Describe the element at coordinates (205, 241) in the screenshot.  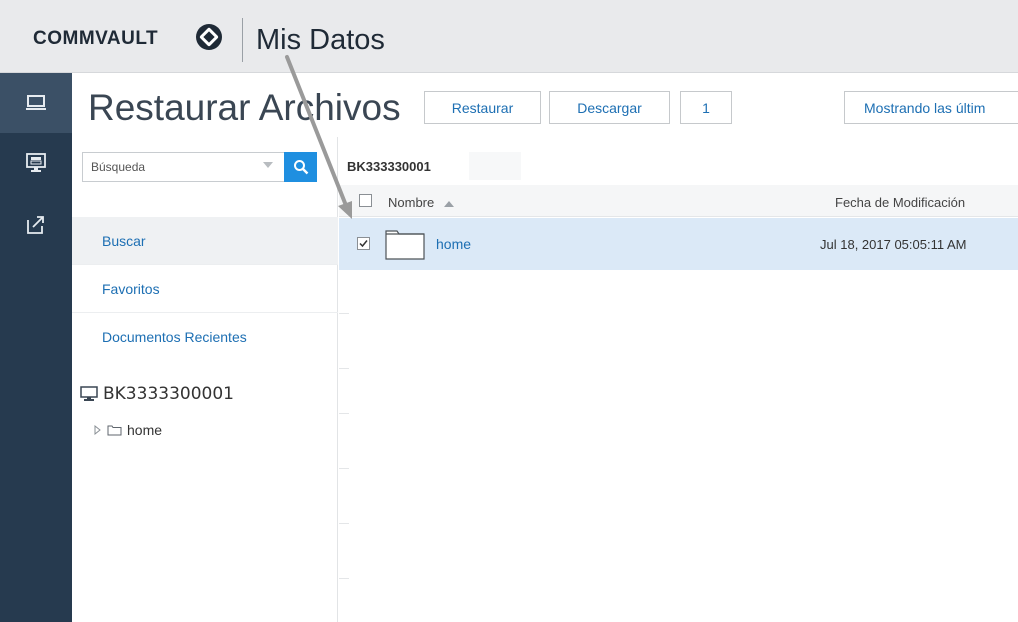
I see `sidebar-item-buscar: Buscar` at that location.